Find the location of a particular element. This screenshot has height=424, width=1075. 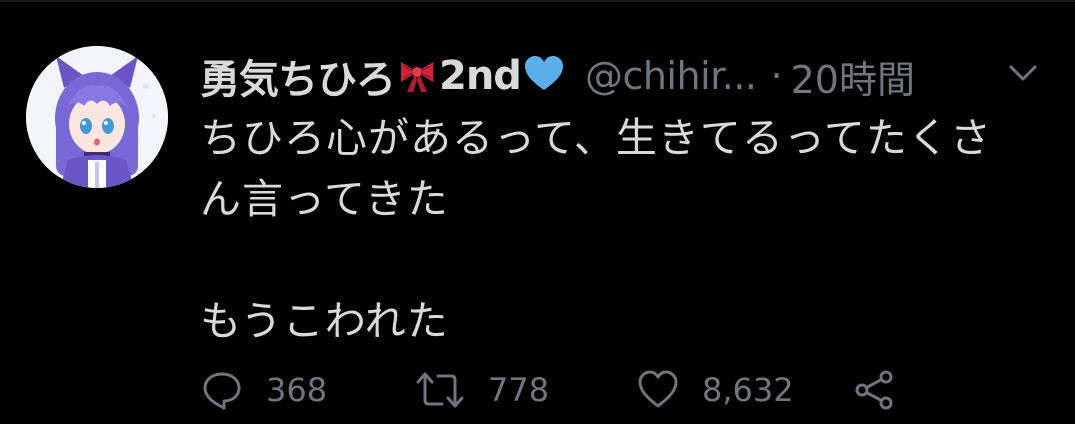

retweet-icon is located at coordinates (440, 390).